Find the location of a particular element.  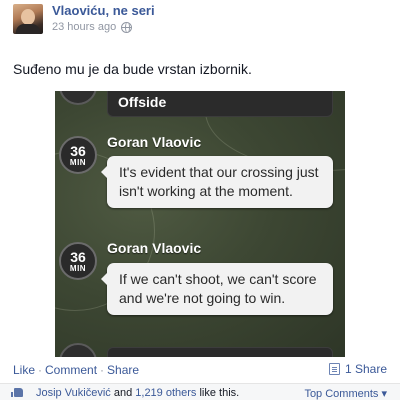

post-header: Vlaoviću, ne seri 23 hours ago is located at coordinates (200, 22).